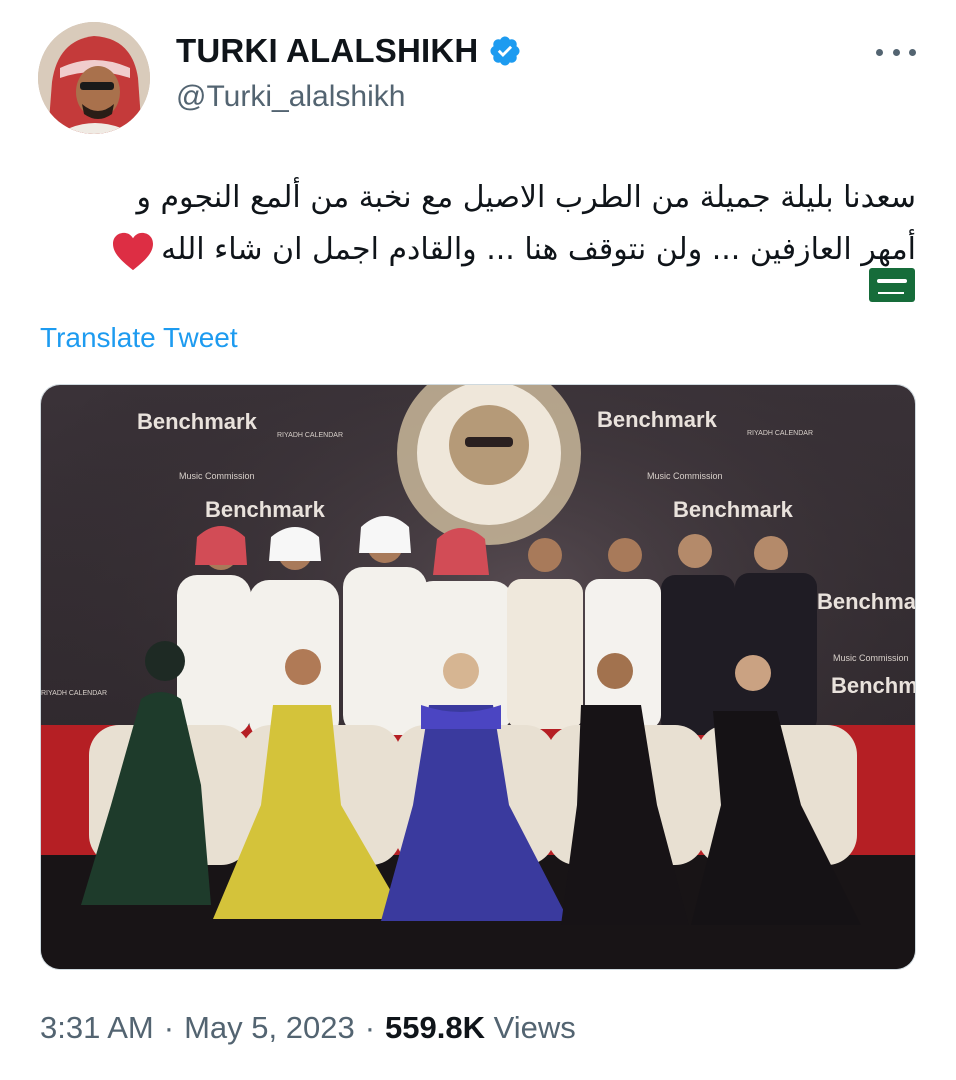 Image resolution: width=956 pixels, height=1080 pixels. Describe the element at coordinates (892, 285) in the screenshot. I see `saudi-flag-icon` at that location.